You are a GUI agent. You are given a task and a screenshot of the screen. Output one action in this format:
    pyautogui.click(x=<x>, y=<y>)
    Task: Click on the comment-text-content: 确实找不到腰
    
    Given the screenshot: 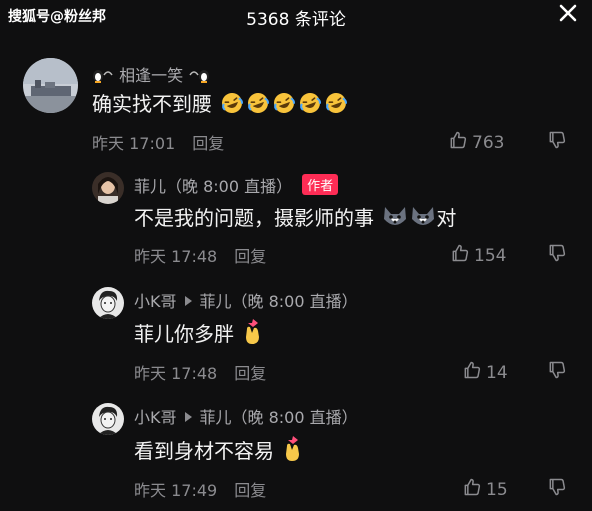 What is the action you would take?
    pyautogui.click(x=152, y=104)
    